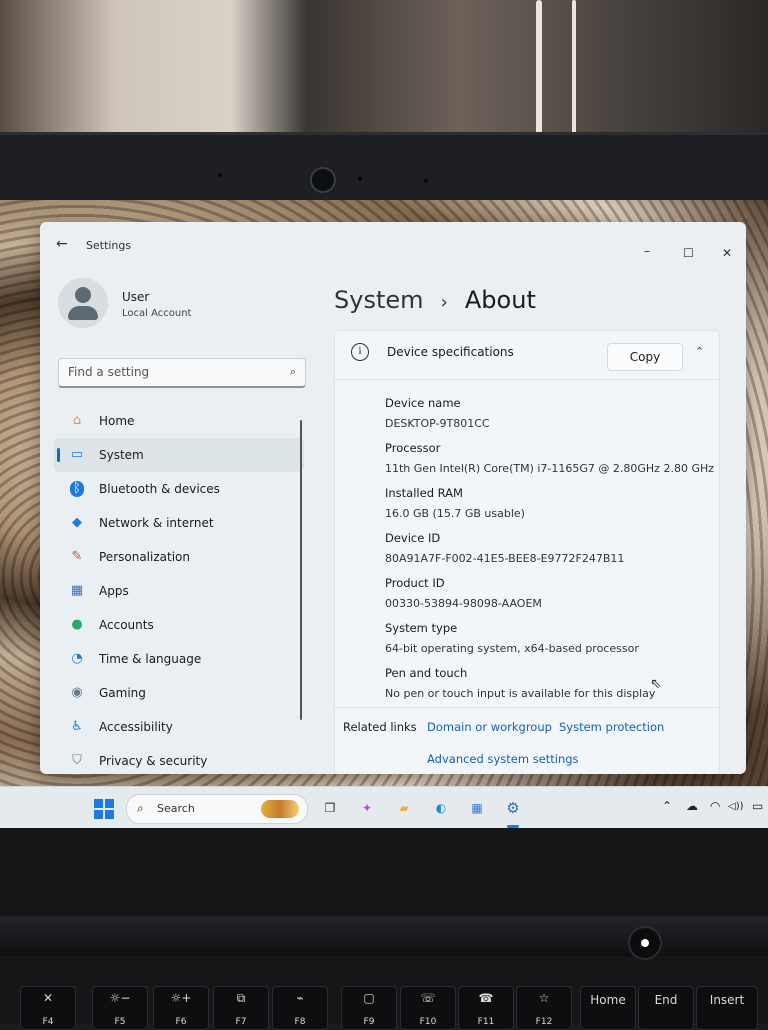 Image resolution: width=768 pixels, height=1030 pixels. Describe the element at coordinates (157, 313) in the screenshot. I see `account-type: Local Account` at that location.